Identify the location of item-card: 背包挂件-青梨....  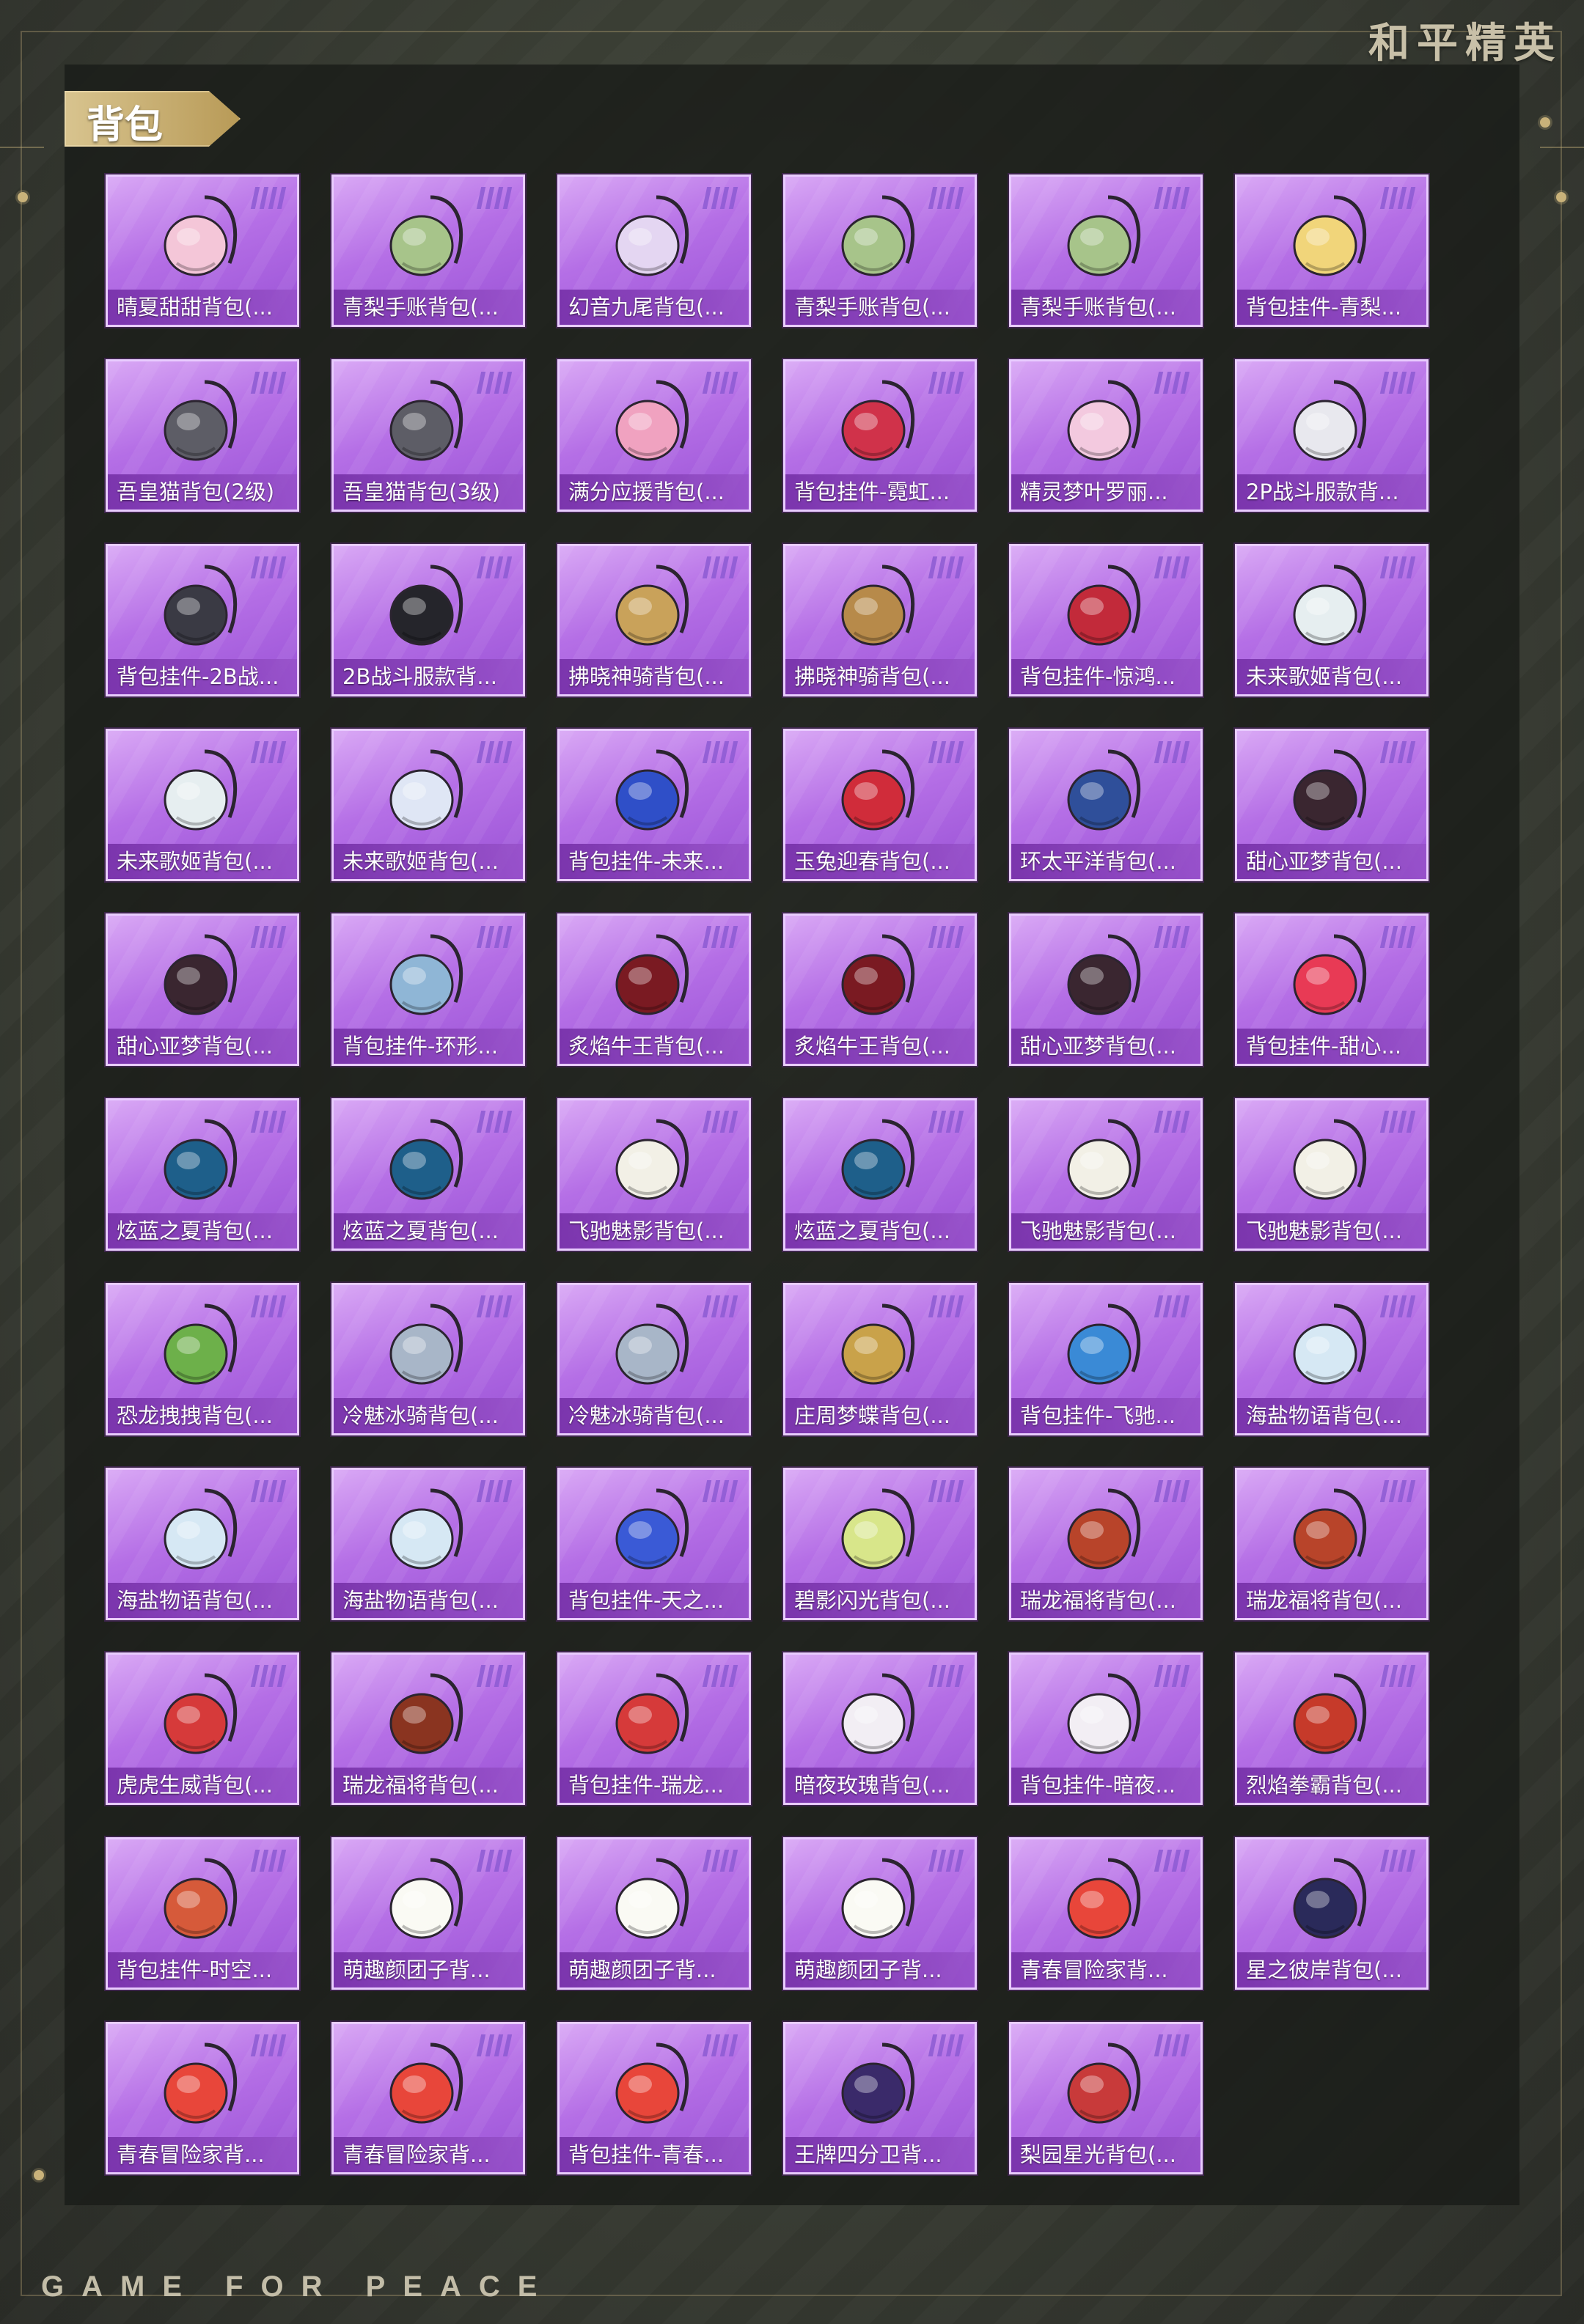
(1332, 250).